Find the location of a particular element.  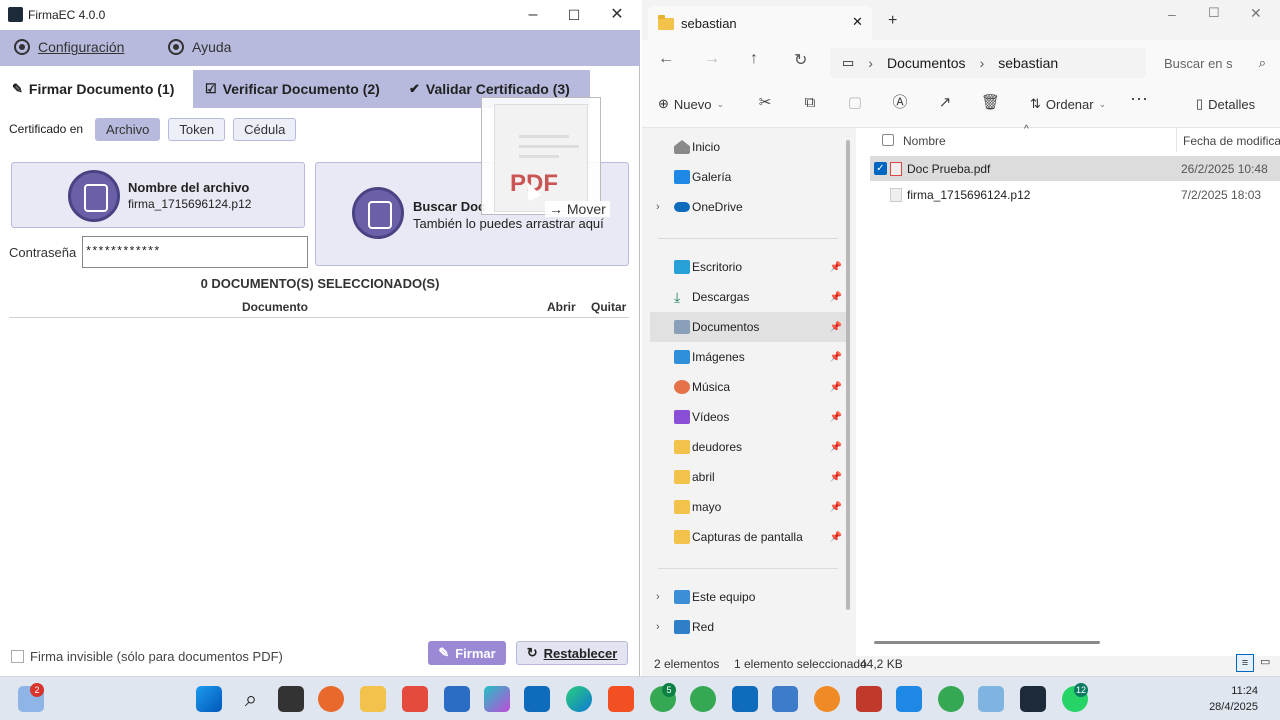

search-icon: ⌕ is located at coordinates (251, 699).